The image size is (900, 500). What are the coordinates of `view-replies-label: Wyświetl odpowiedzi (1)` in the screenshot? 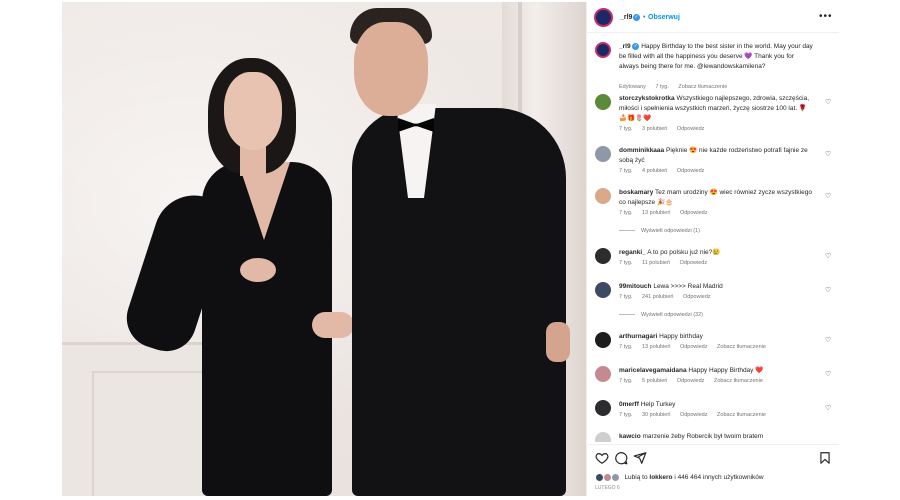 It's located at (670, 231).